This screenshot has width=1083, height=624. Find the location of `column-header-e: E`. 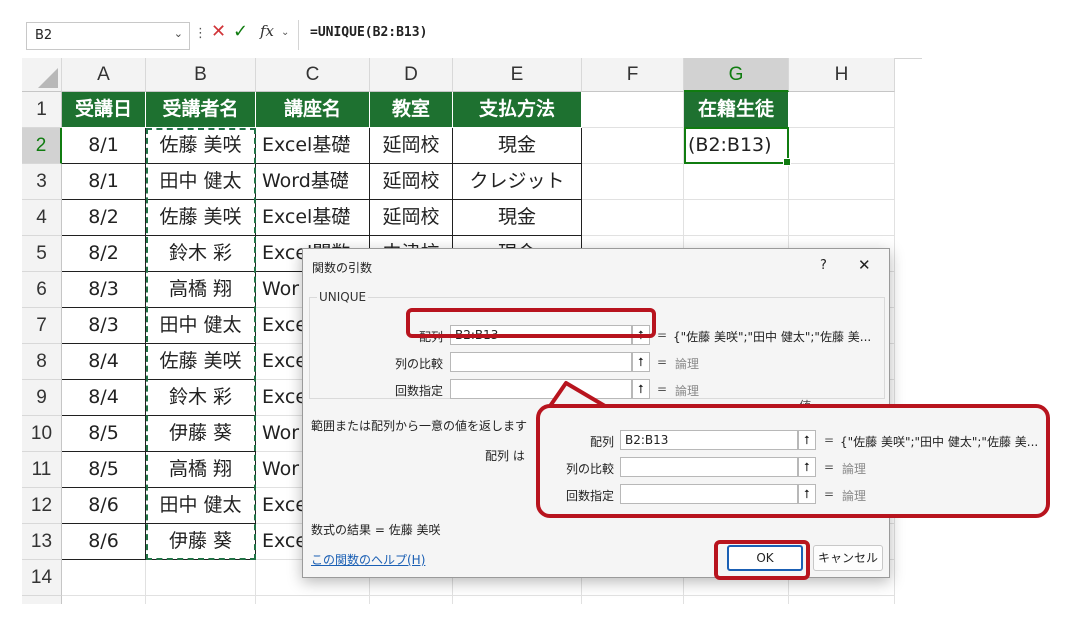

column-header-e: E is located at coordinates (517, 75).